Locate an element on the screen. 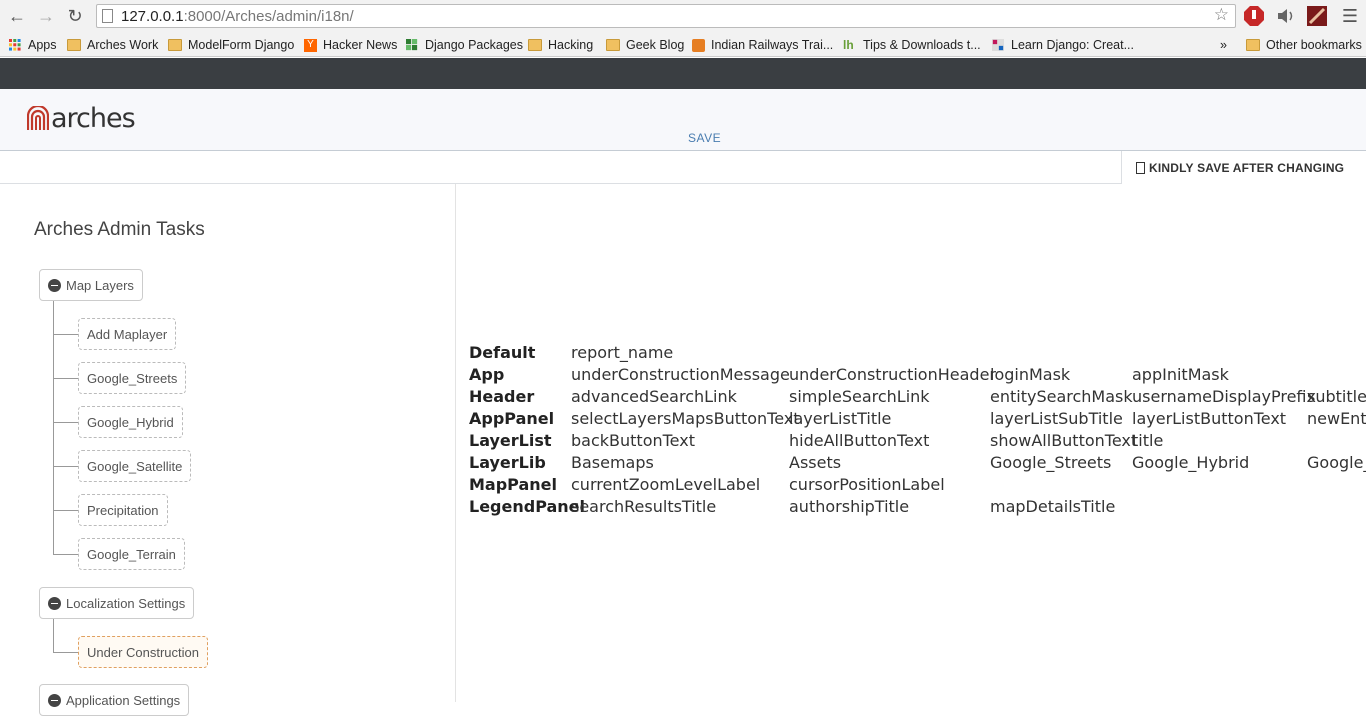  leaf-label: Under Construction is located at coordinates (143, 652).